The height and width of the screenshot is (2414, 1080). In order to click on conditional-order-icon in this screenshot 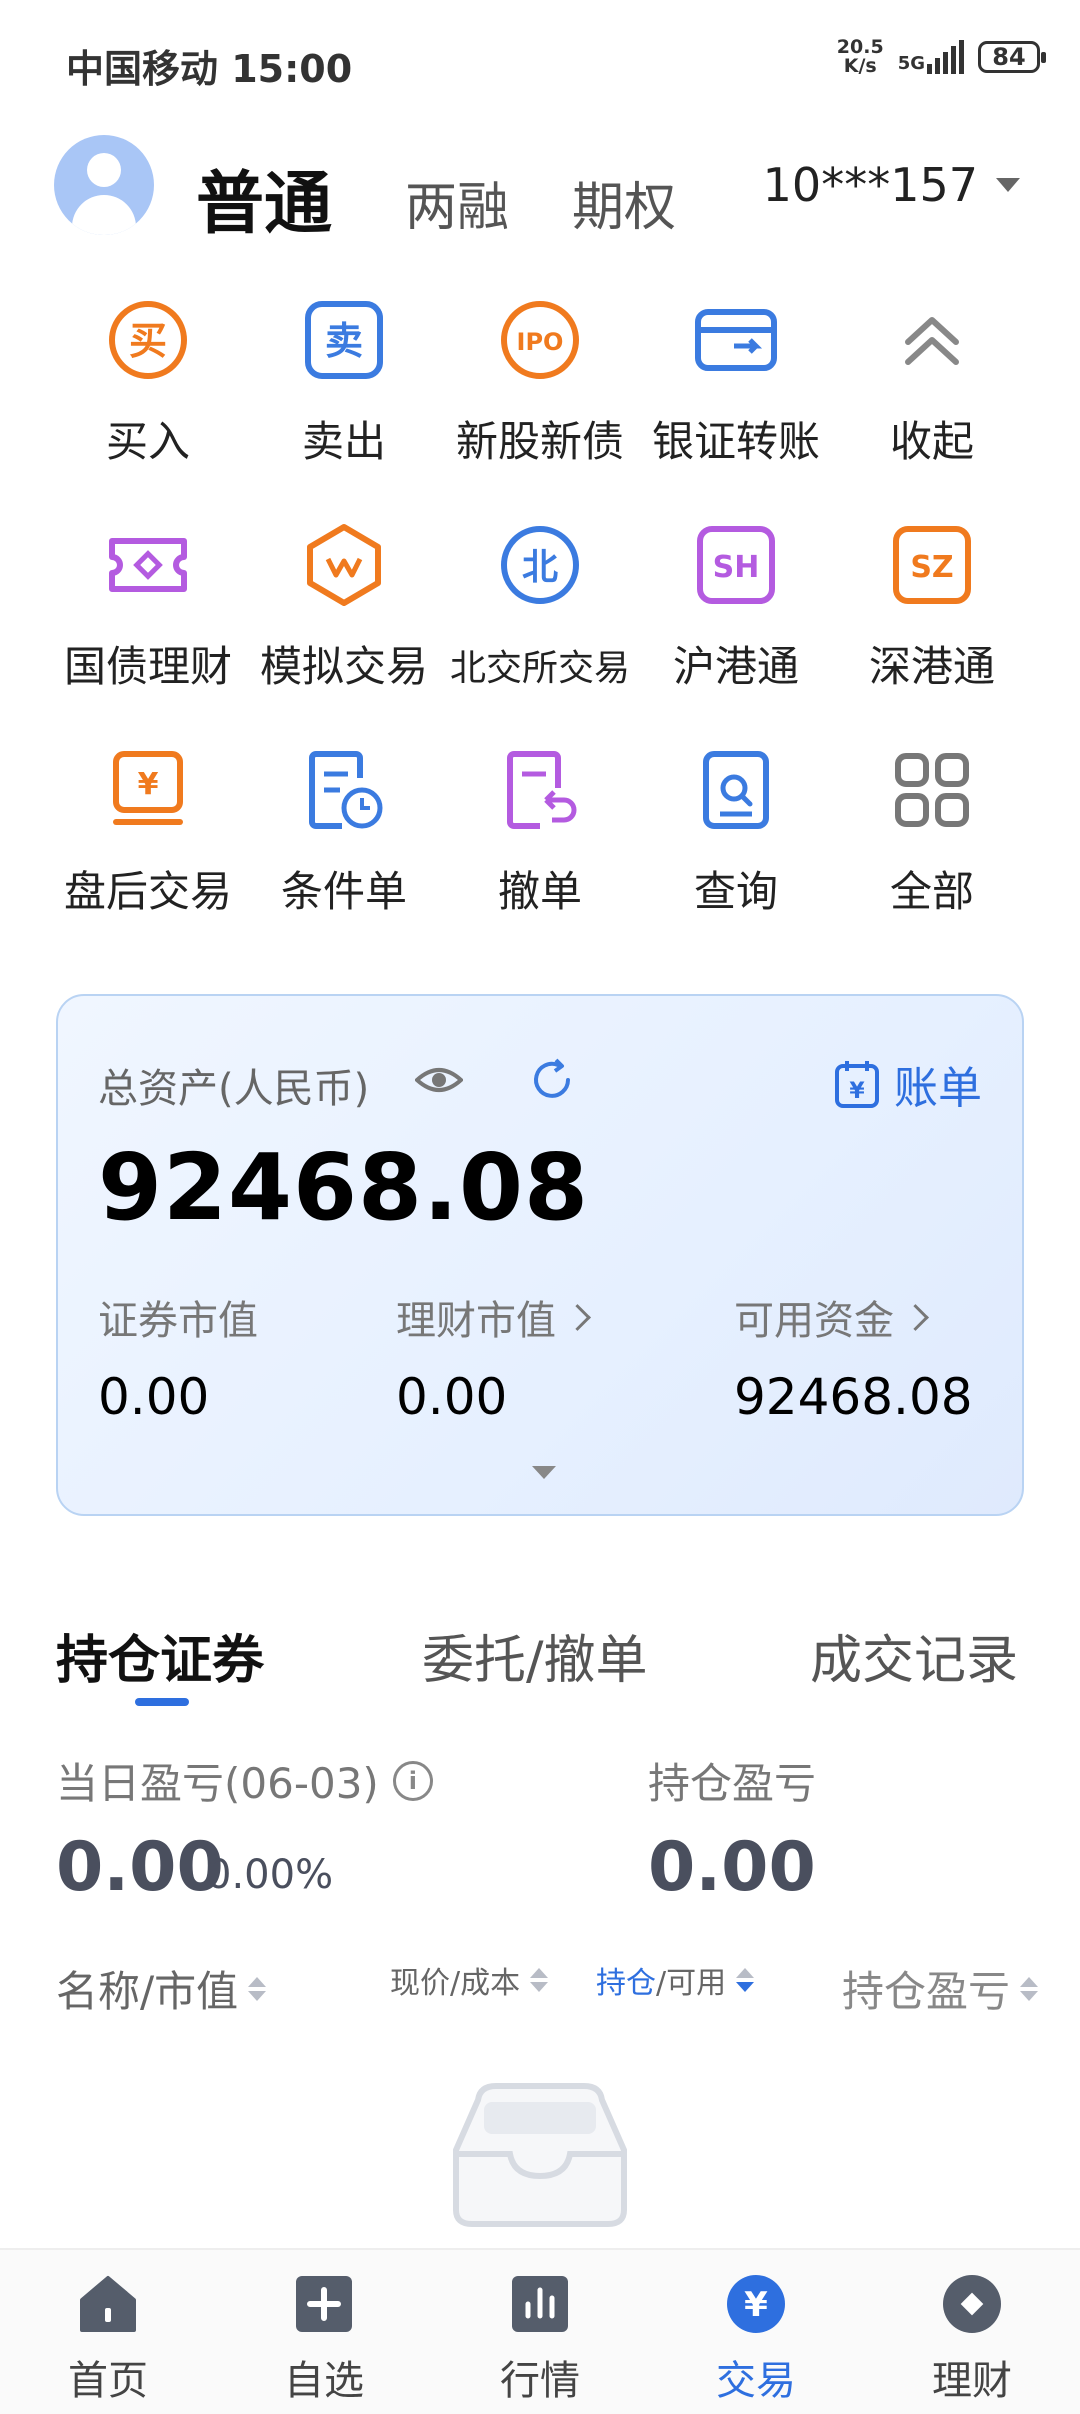, I will do `click(346, 790)`.